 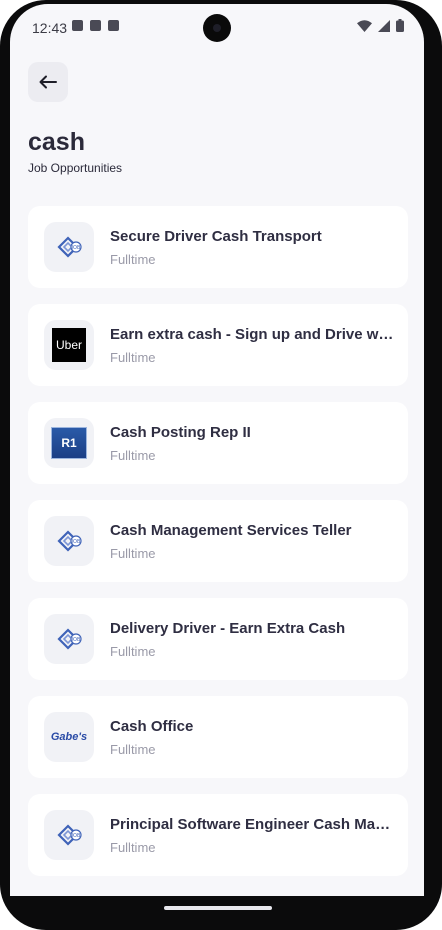 I want to click on company-logo: Gabe's, so click(x=69, y=737).